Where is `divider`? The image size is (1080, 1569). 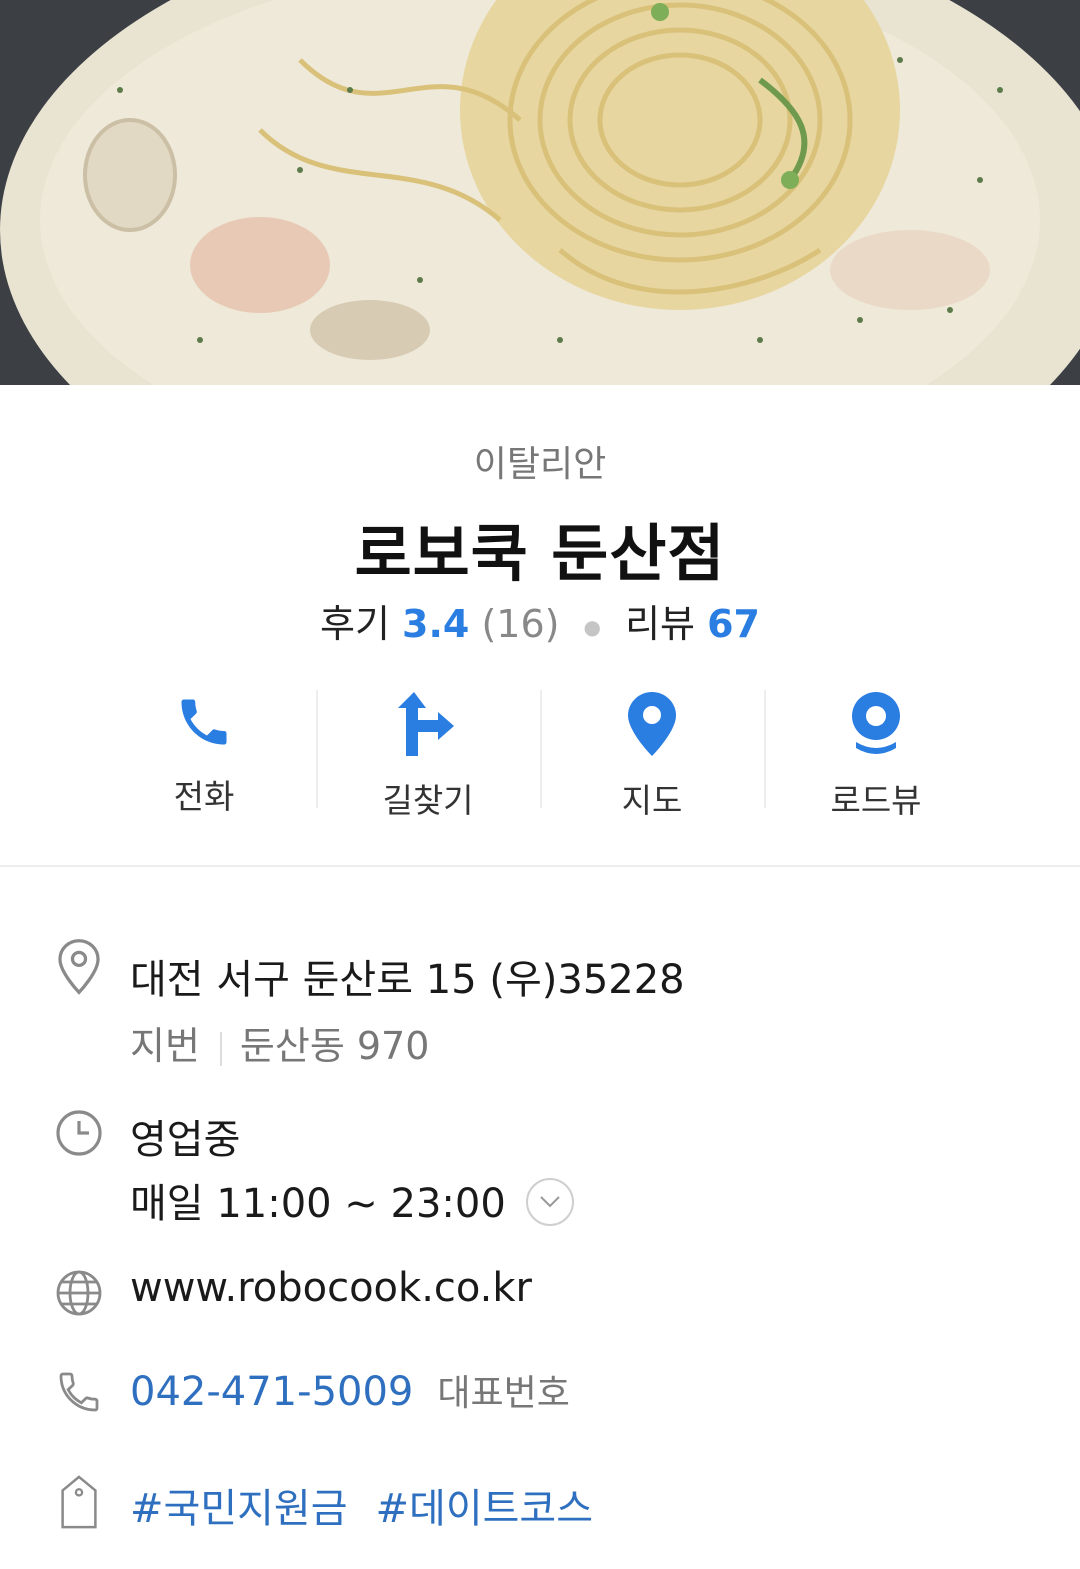
divider is located at coordinates (220, 1048).